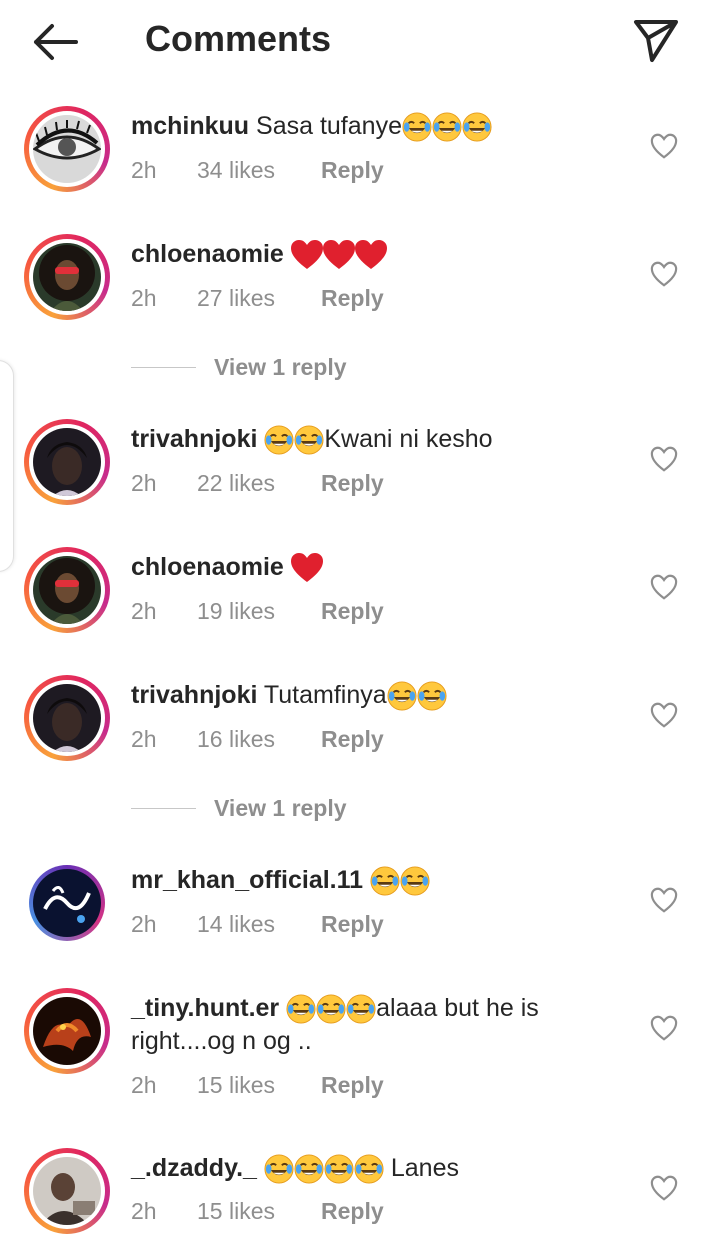  I want to click on comment-body: Lanes, so click(424, 1168).